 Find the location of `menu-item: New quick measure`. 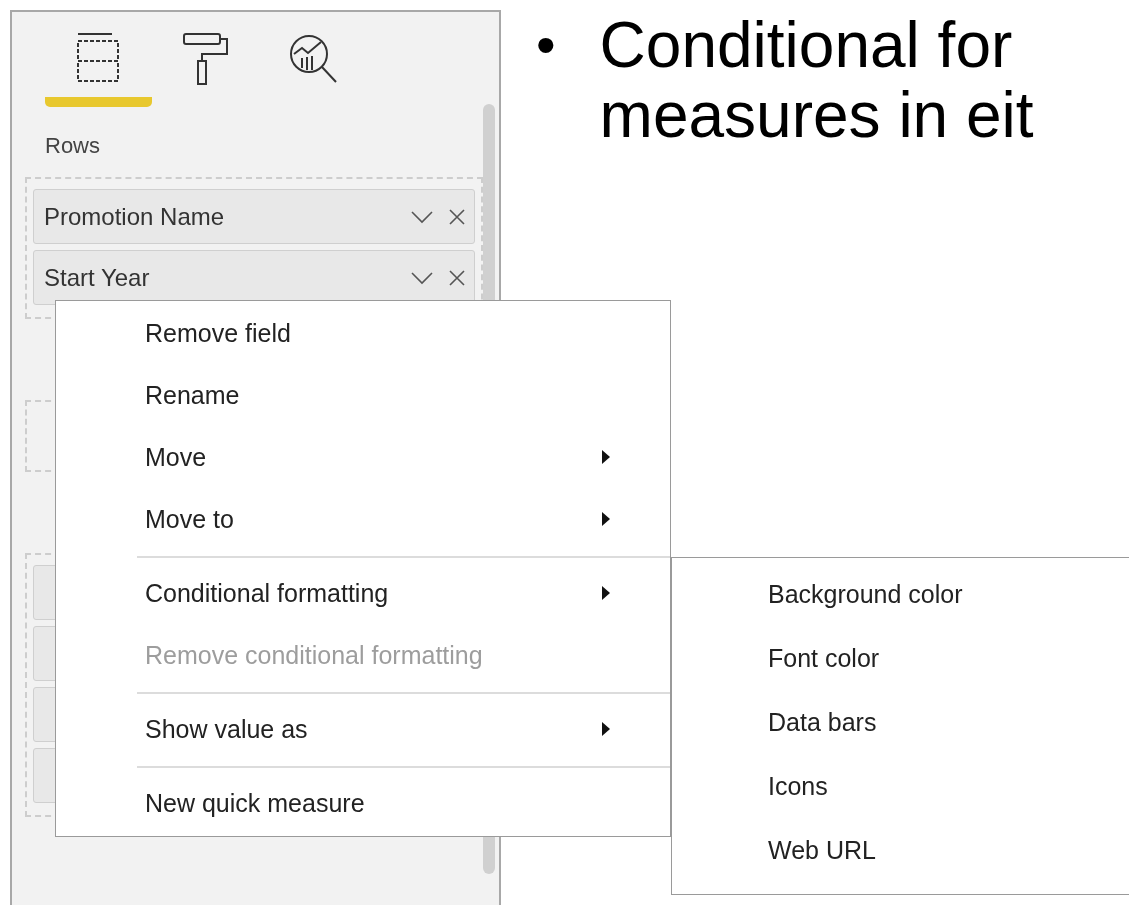

menu-item: New quick measure is located at coordinates (363, 803).